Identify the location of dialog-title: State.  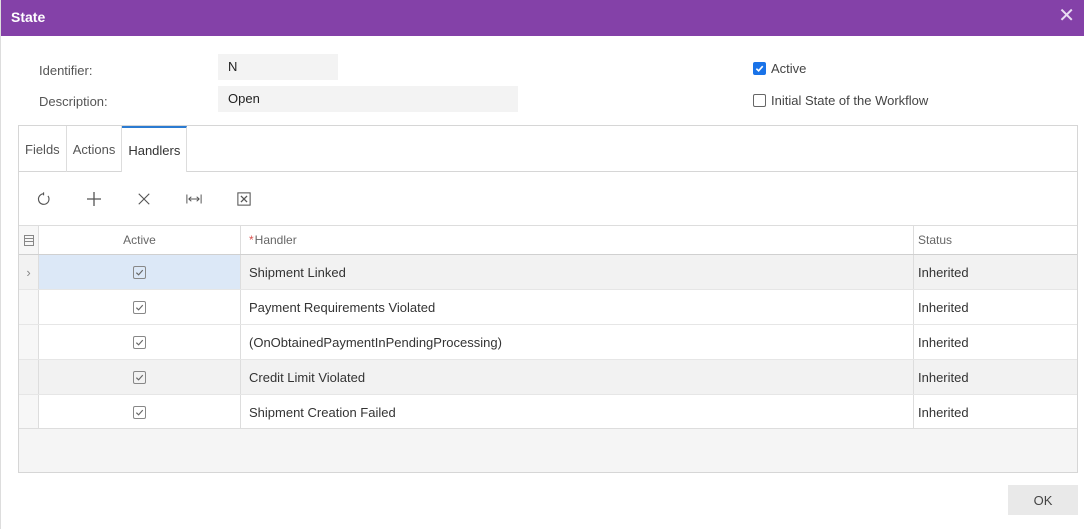
(28, 17).